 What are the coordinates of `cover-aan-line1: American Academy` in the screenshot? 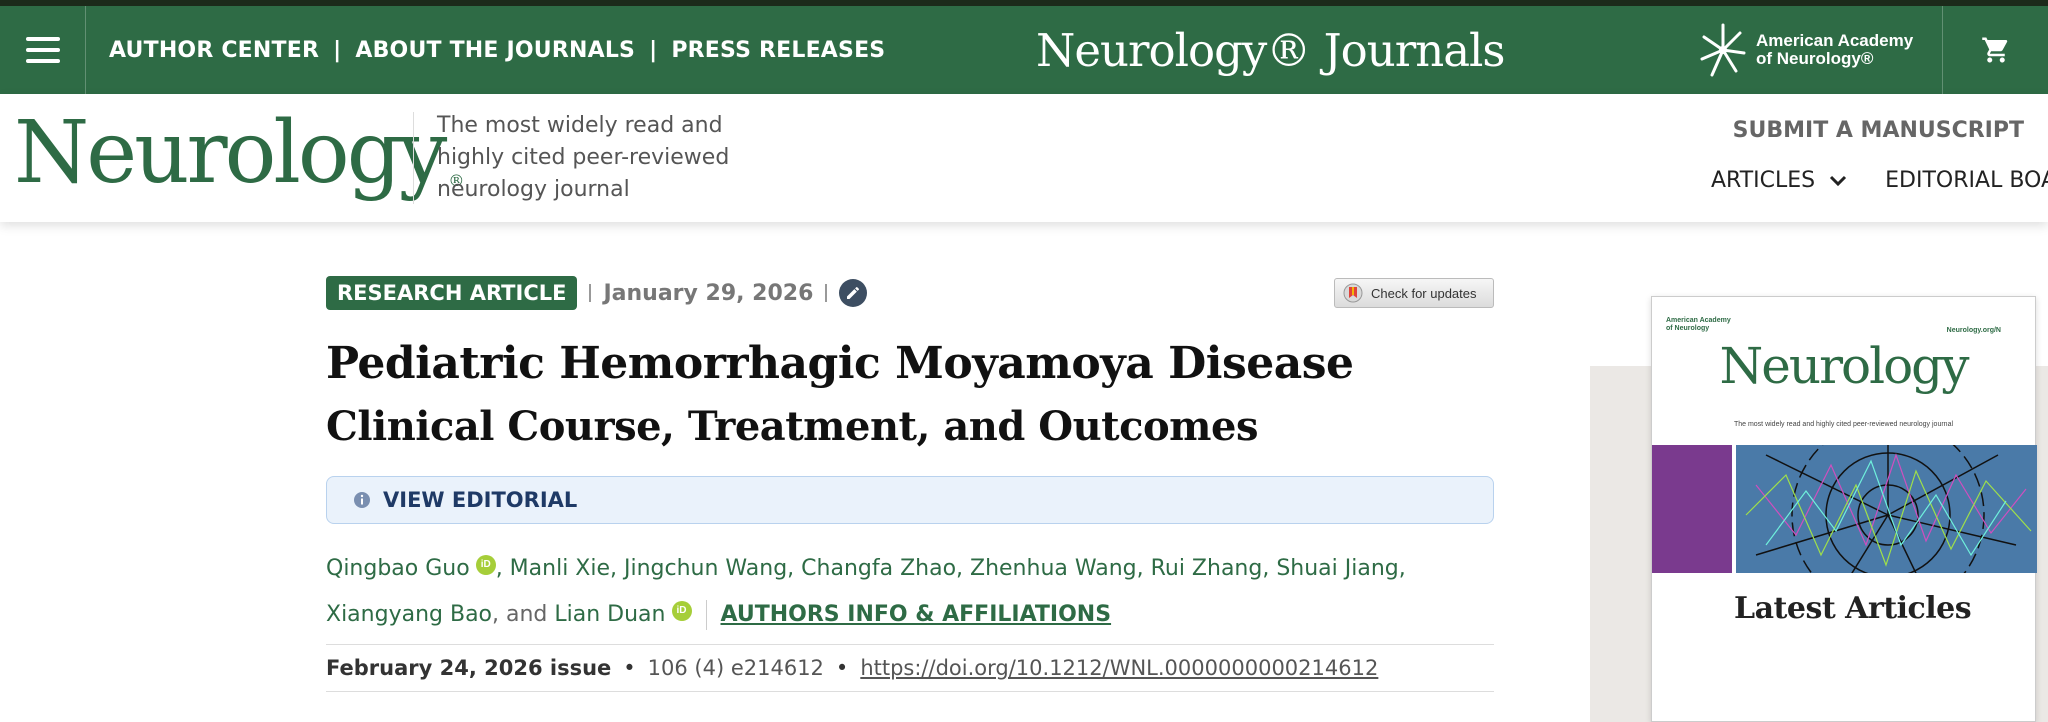 It's located at (1698, 320).